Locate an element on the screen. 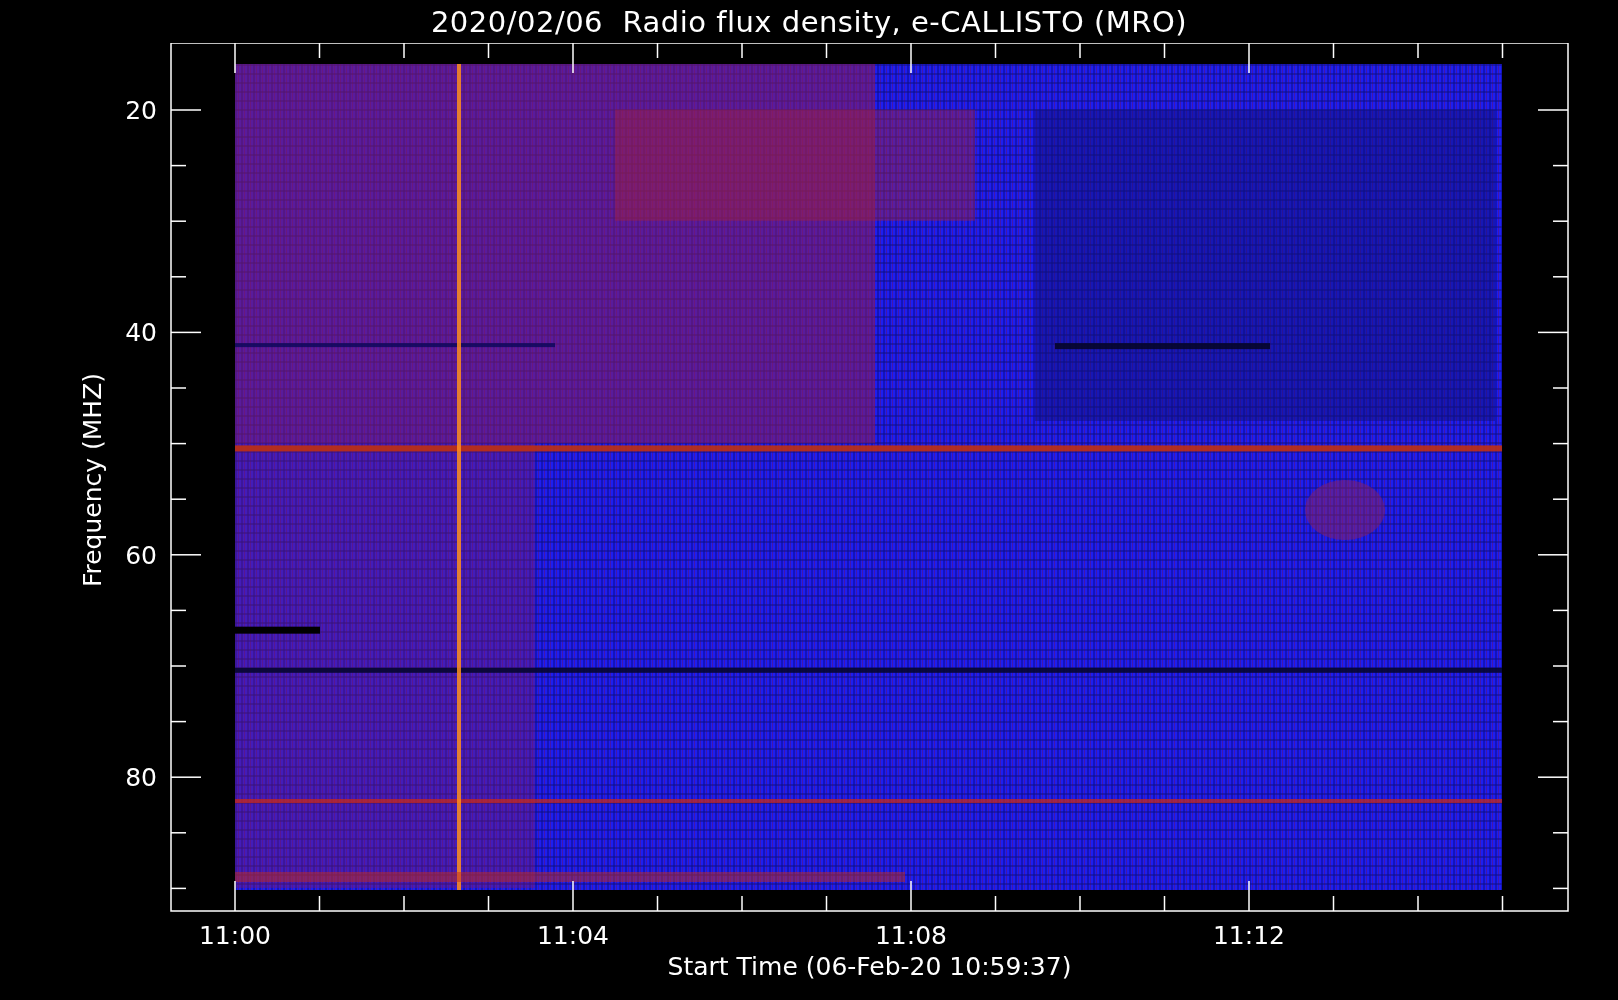 The height and width of the screenshot is (1000, 1618). chart-title: 2020/02/06 Radio flux density, e-CALLISTO (MRO) is located at coordinates (809, 22).